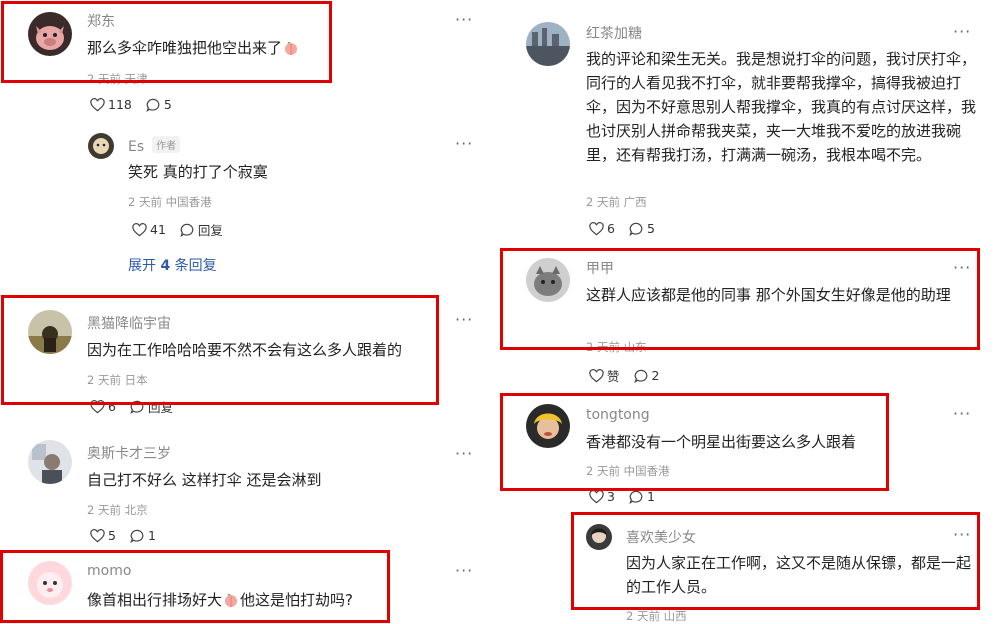  I want to click on like-button: 41, so click(149, 229).